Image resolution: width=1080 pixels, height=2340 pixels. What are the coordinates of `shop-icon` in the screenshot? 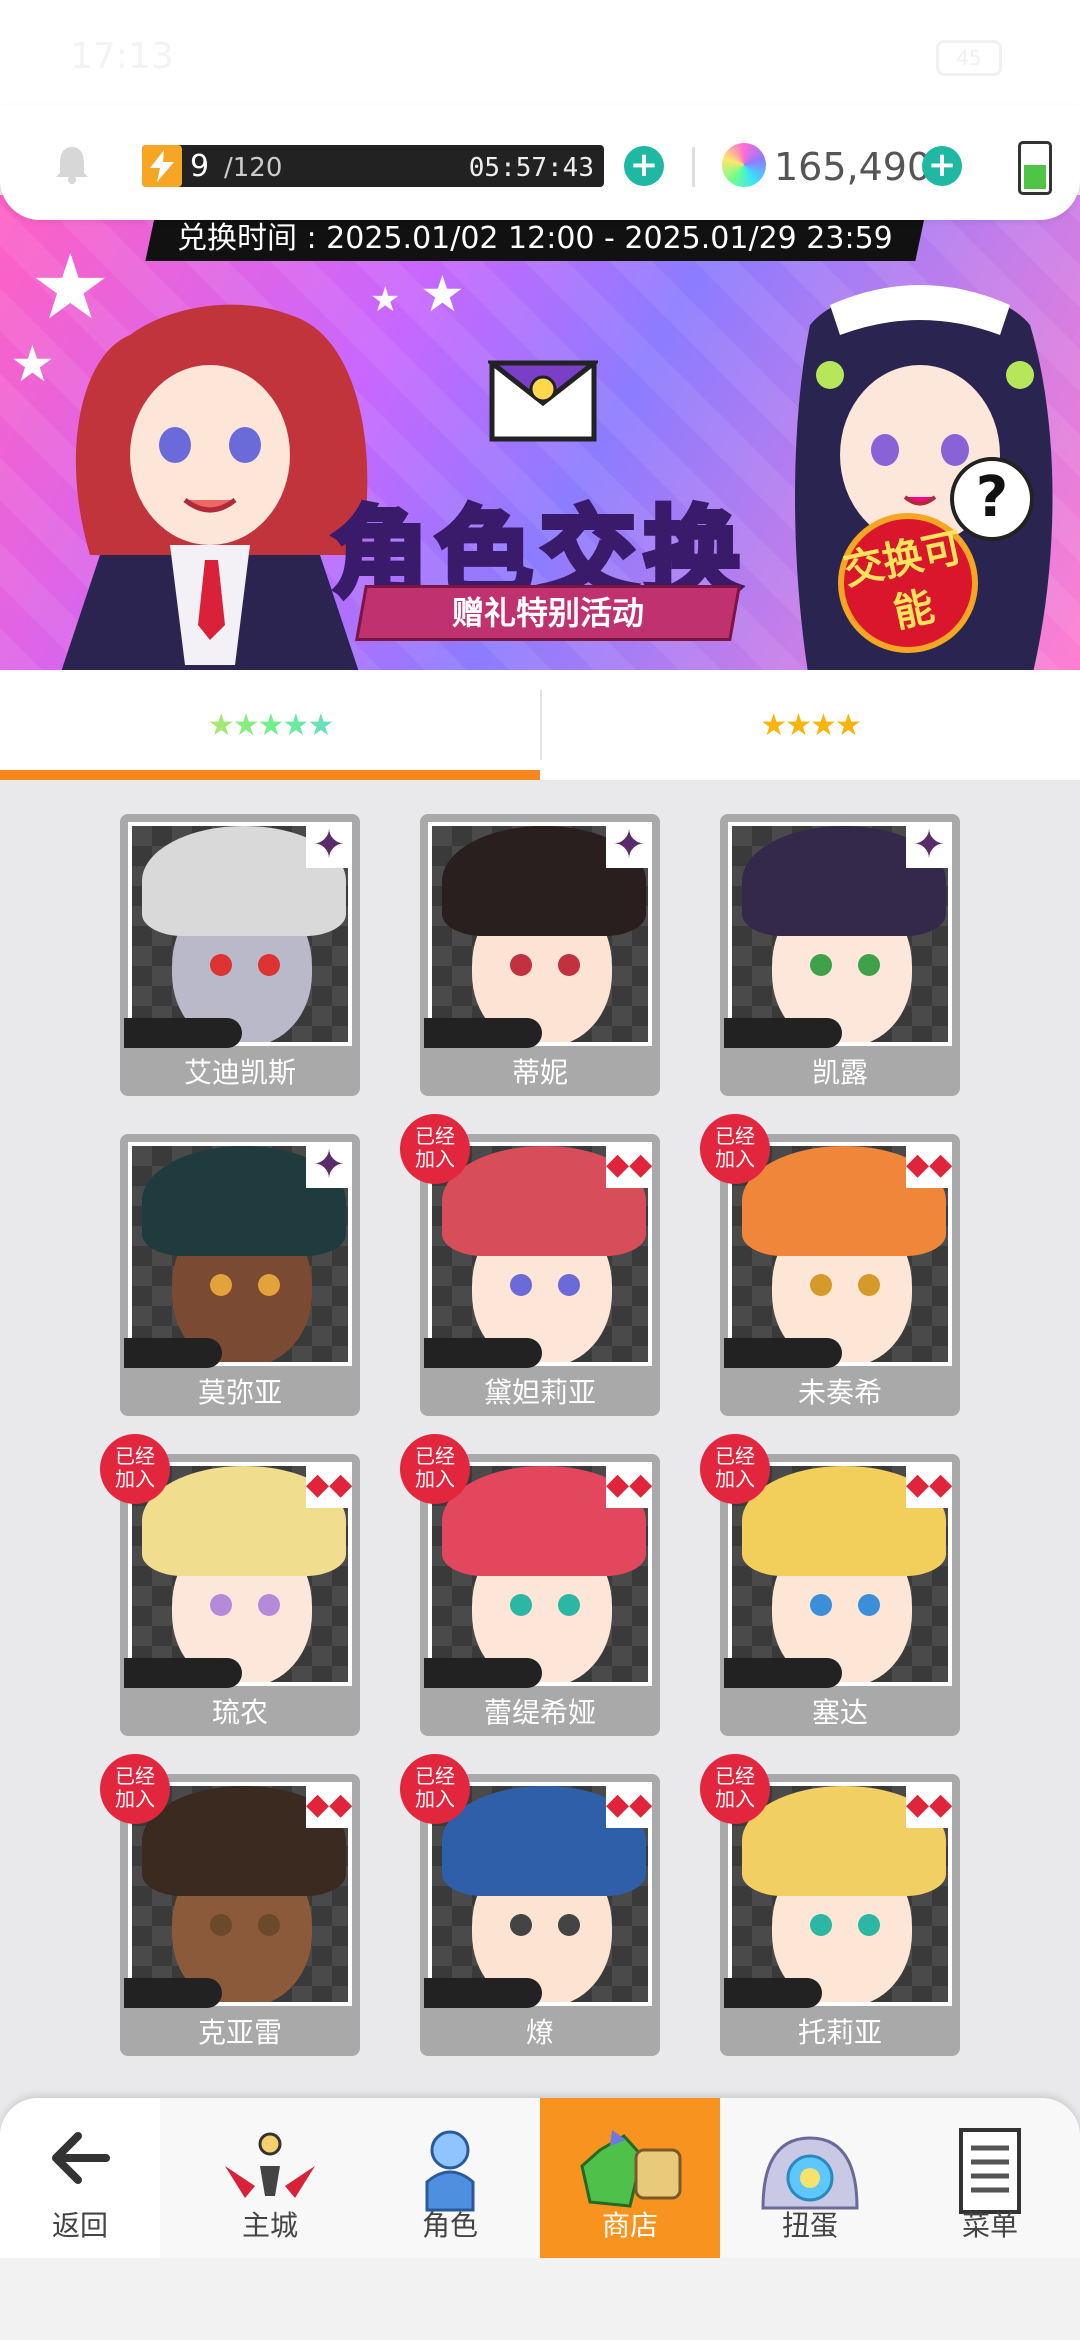 It's located at (631, 2169).